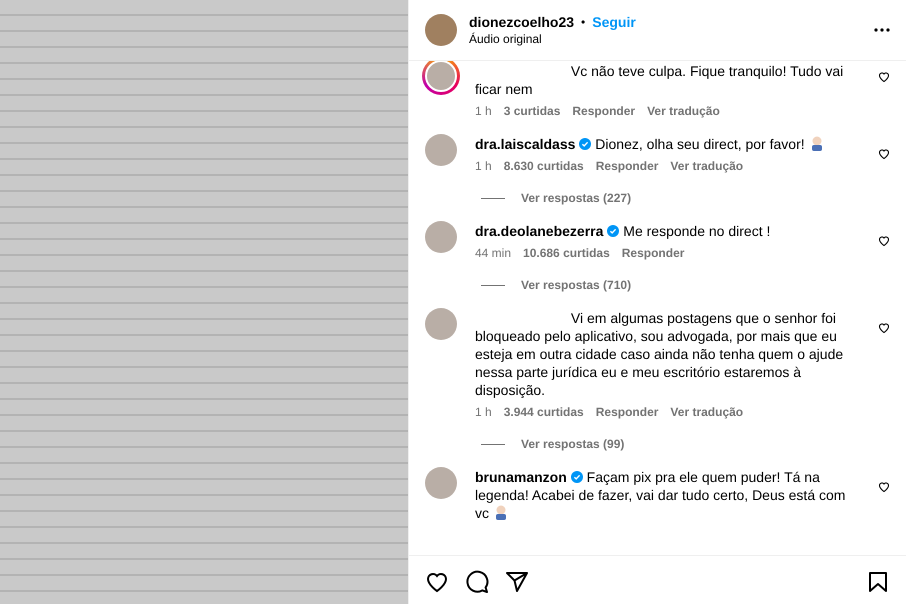 The width and height of the screenshot is (906, 604). I want to click on view-replies-link: Ver respostas (710), so click(576, 285).